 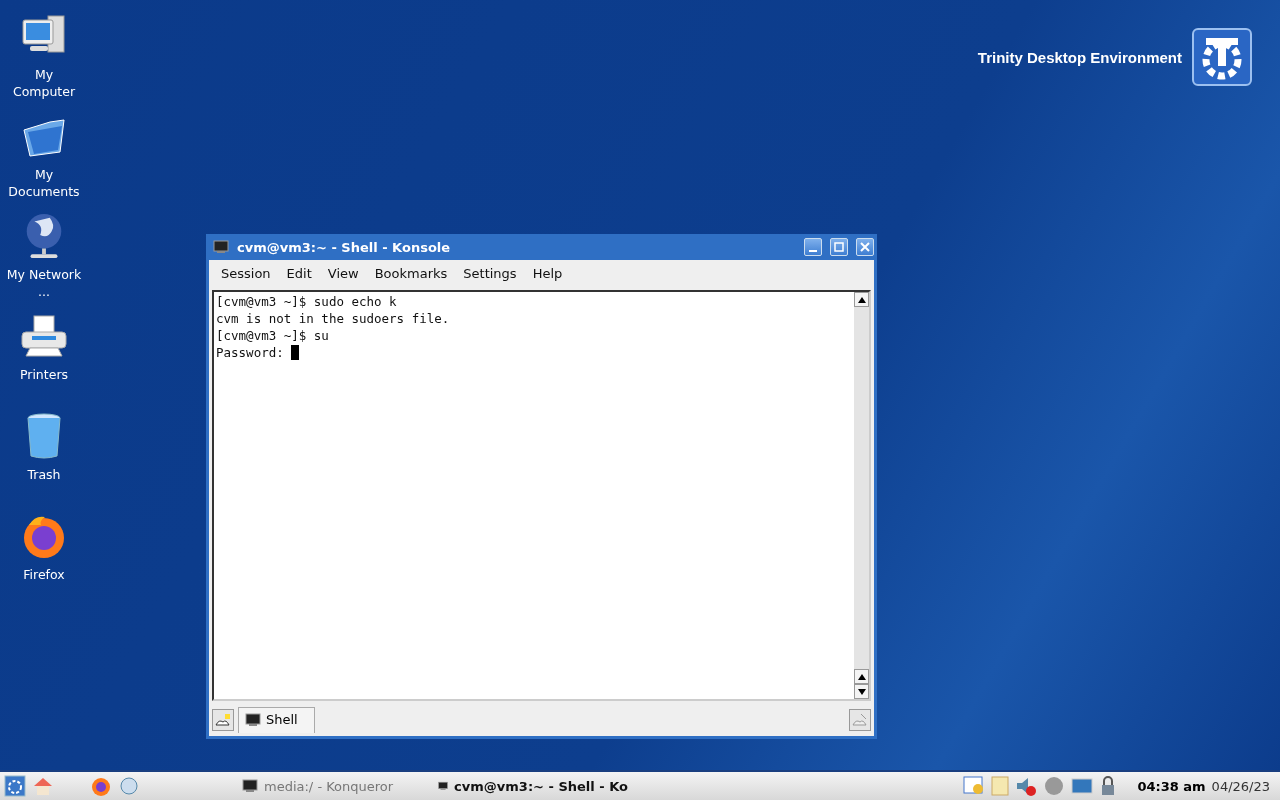 I want to click on taskbar-task: media:/ - Konqueror, so click(x=337, y=786).